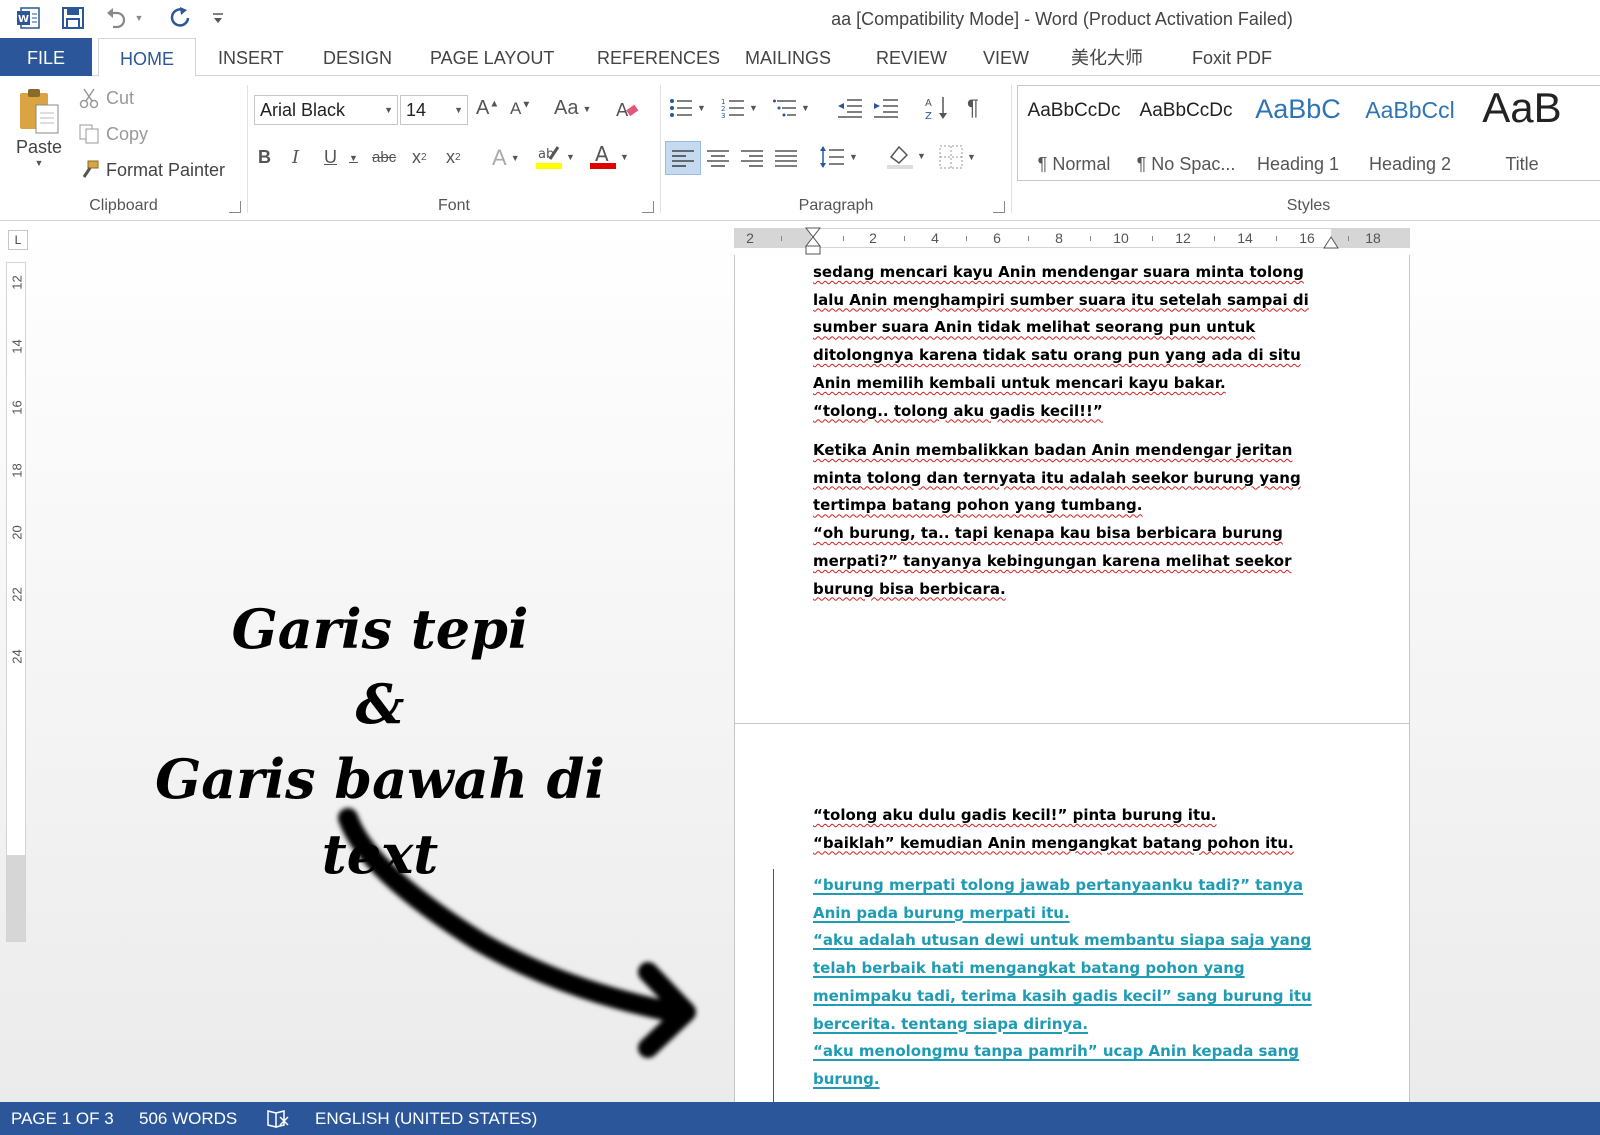 Image resolution: width=1600 pixels, height=1135 pixels. Describe the element at coordinates (941, 912) in the screenshot. I see `text-line: Anin pada burung merpati itu.` at that location.